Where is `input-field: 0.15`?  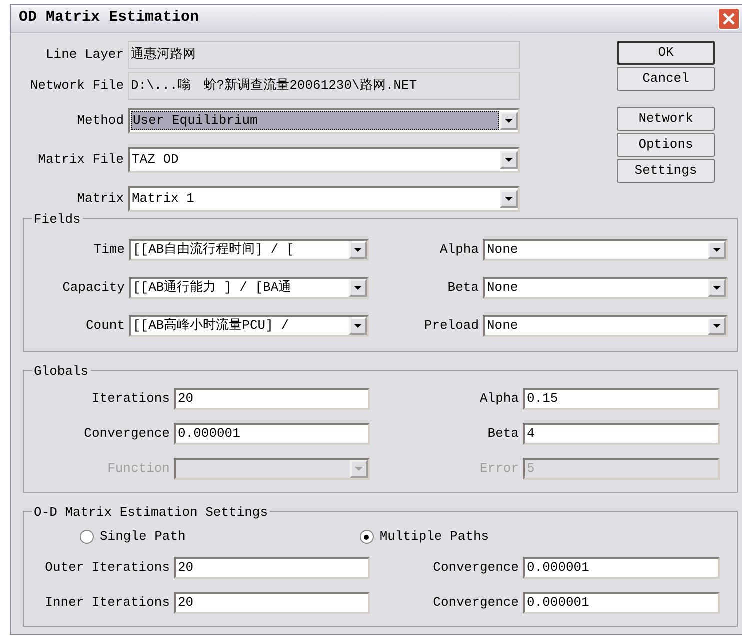
input-field: 0.15 is located at coordinates (621, 399).